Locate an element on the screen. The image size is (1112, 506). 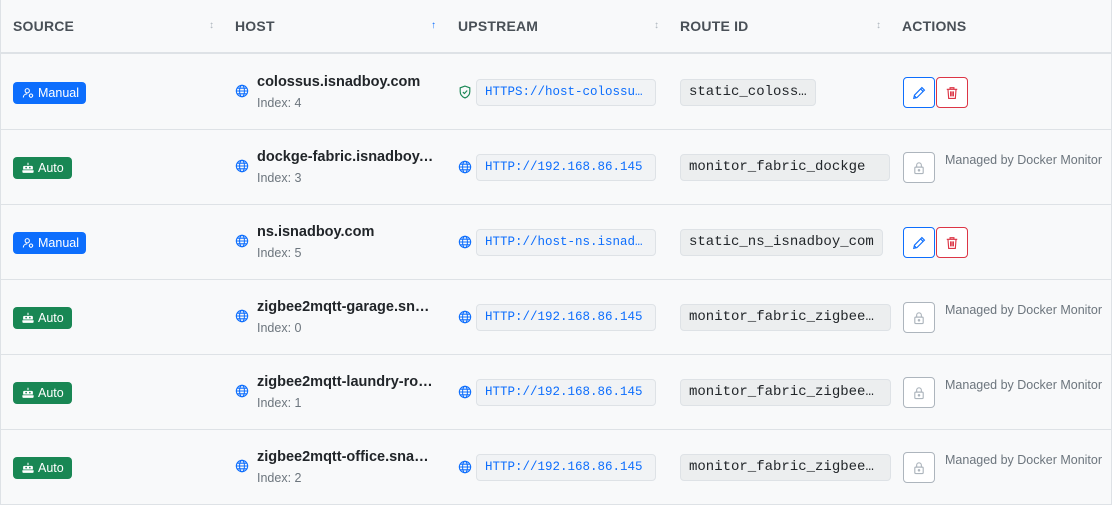
column-header-actions: ACTIONS is located at coordinates (934, 26).